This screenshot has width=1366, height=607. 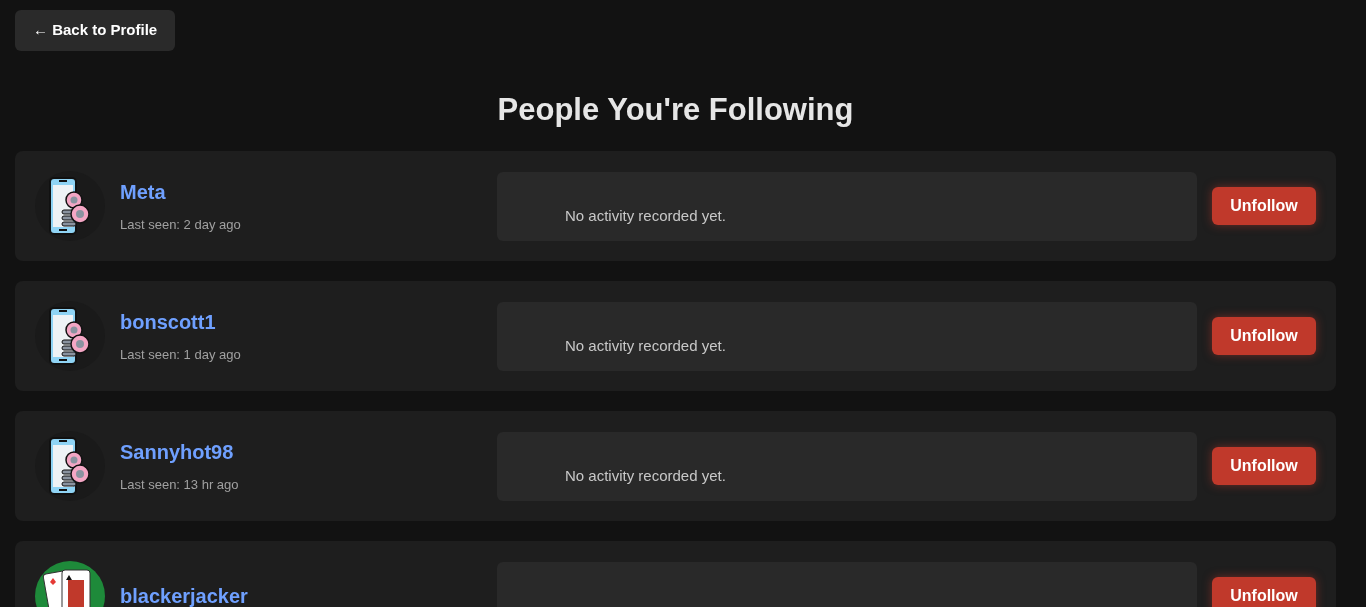 I want to click on back-button: ← Back to Profile, so click(x=95, y=30).